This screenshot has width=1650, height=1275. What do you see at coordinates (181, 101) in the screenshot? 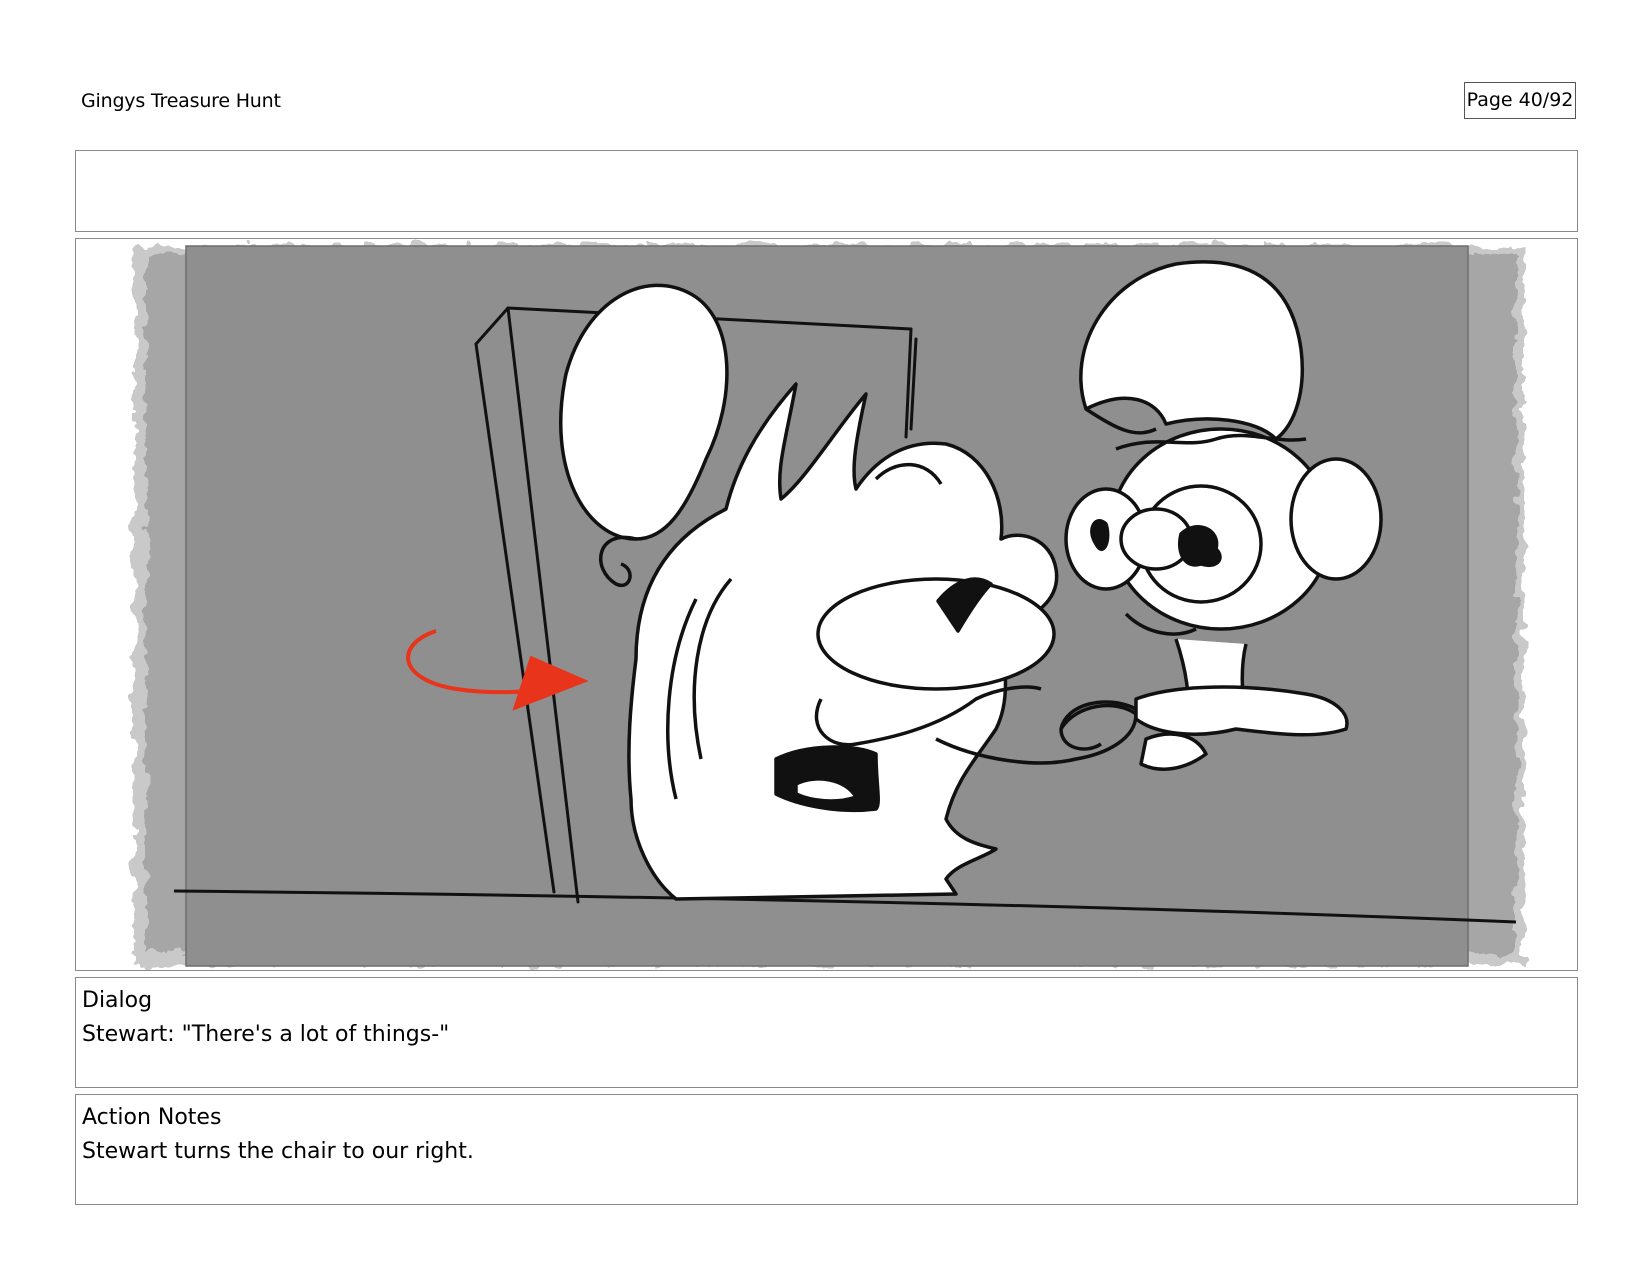
I see `document-title: Gingys Treasure Hunt` at bounding box center [181, 101].